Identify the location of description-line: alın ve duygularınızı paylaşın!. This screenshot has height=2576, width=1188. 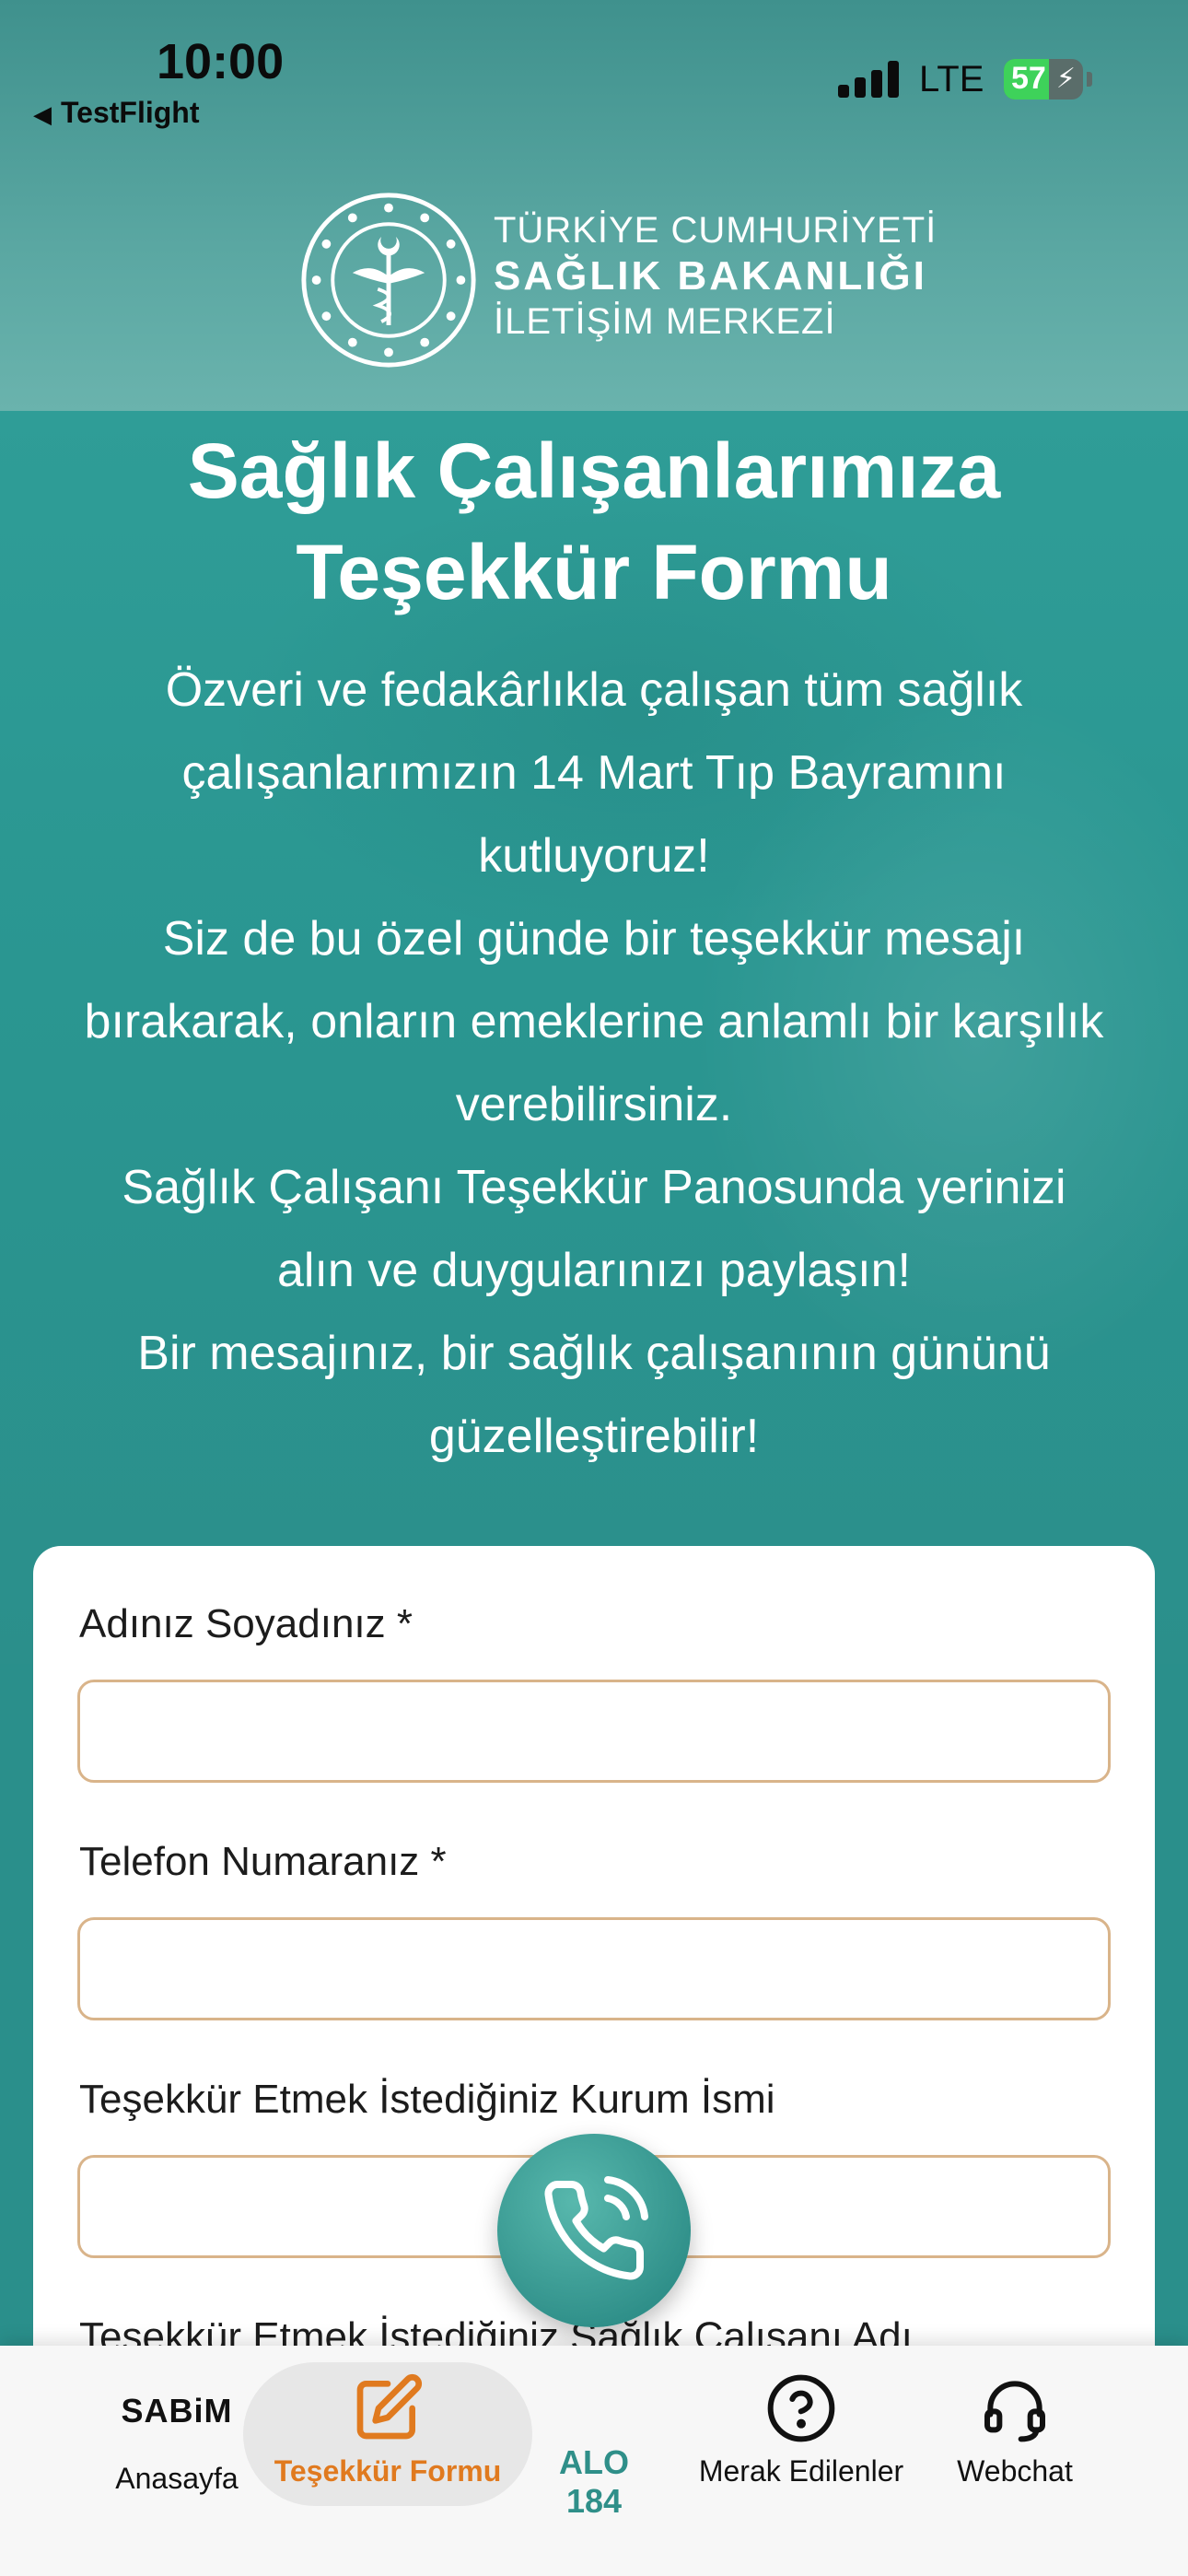
(594, 1270).